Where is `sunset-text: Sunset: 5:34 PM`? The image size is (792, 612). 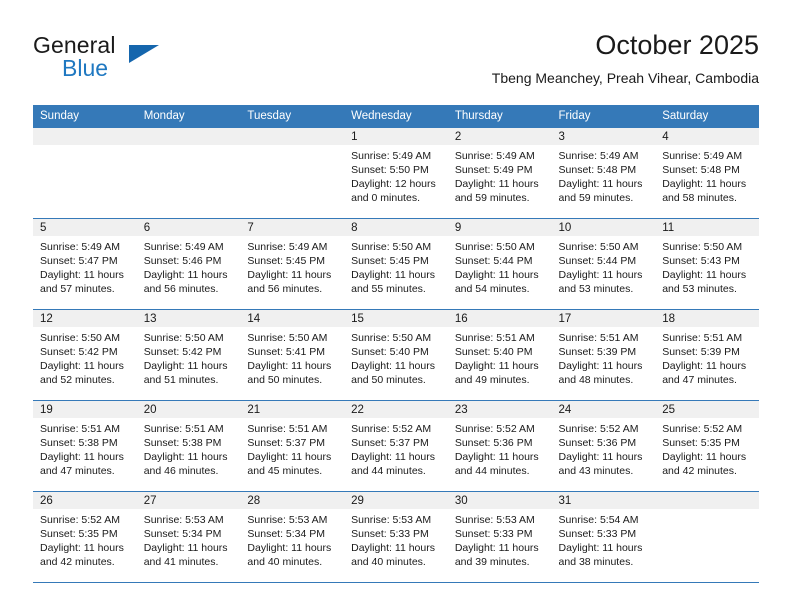
sunset-text: Sunset: 5:34 PM is located at coordinates (286, 534).